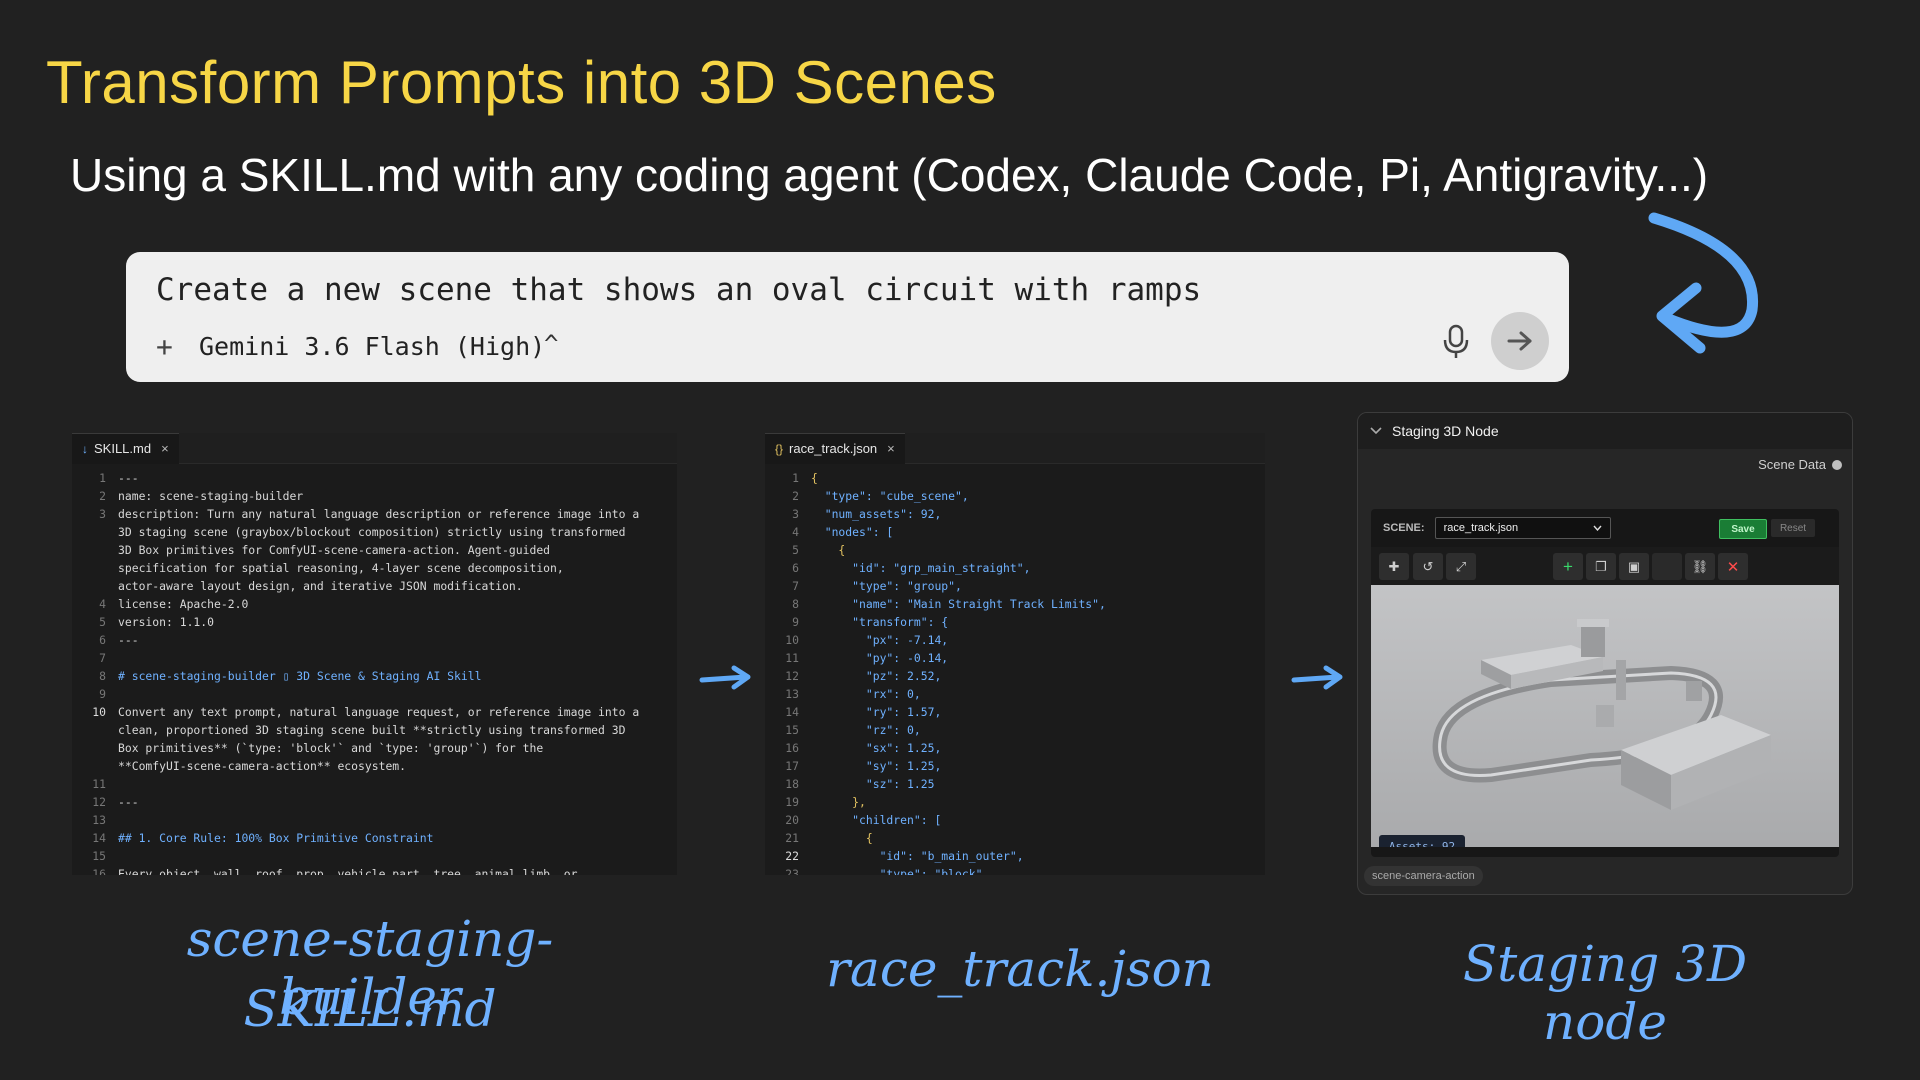 The image size is (1920, 1080). I want to click on line-text: name: scene-staging-builder, so click(211, 496).